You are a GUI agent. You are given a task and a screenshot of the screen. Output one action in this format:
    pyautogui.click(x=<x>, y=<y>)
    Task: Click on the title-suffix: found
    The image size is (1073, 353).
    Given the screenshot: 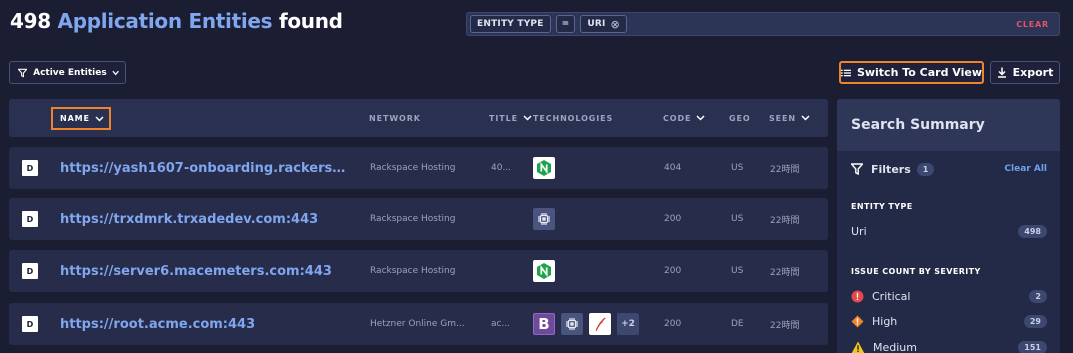 What is the action you would take?
    pyautogui.click(x=310, y=21)
    